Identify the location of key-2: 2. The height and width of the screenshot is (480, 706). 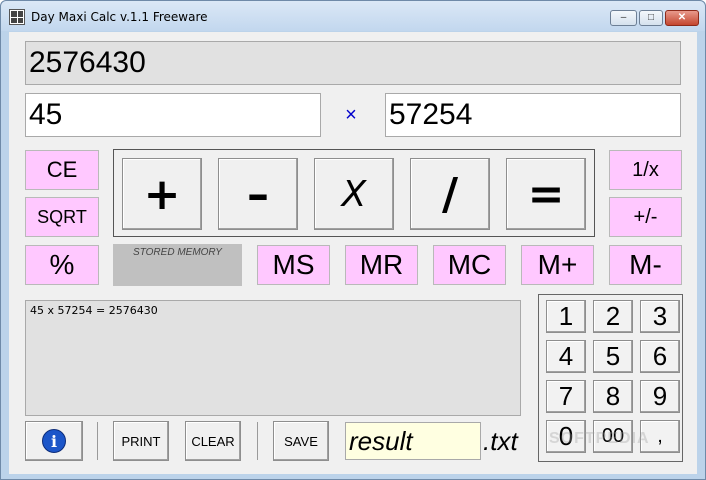
(613, 316).